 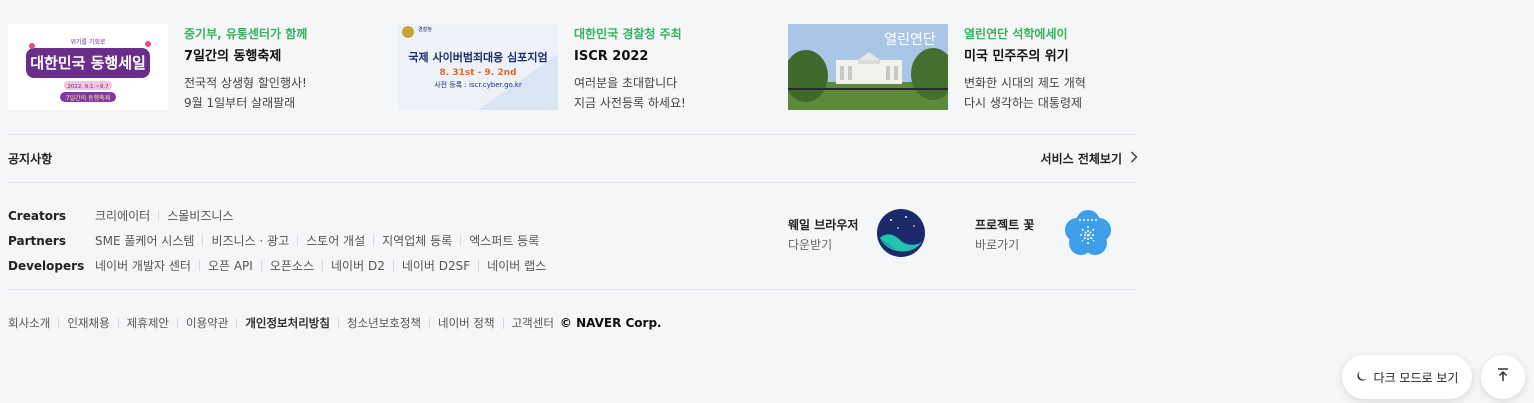 I want to click on link-item: 비즈니스 · 광고, so click(x=250, y=240).